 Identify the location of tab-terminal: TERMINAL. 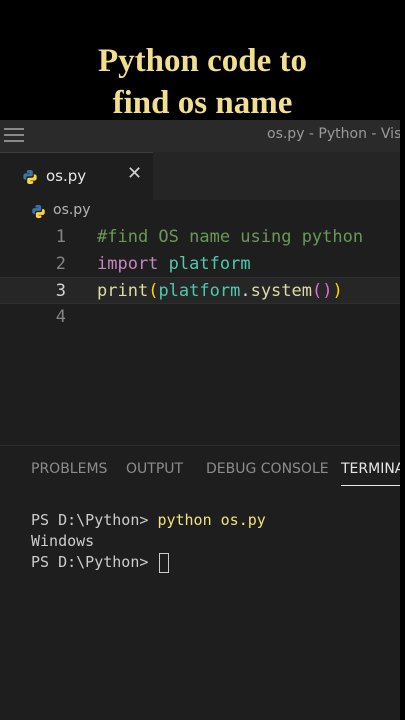
(370, 469).